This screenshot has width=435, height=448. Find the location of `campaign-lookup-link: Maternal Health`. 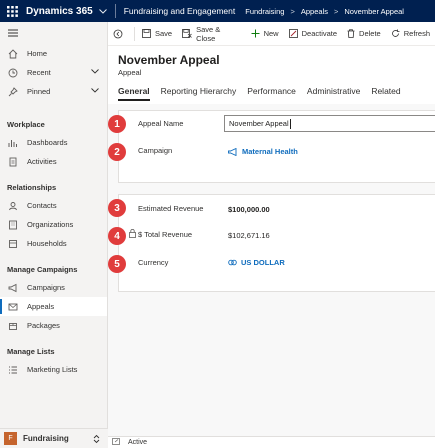

campaign-lookup-link: Maternal Health is located at coordinates (263, 151).